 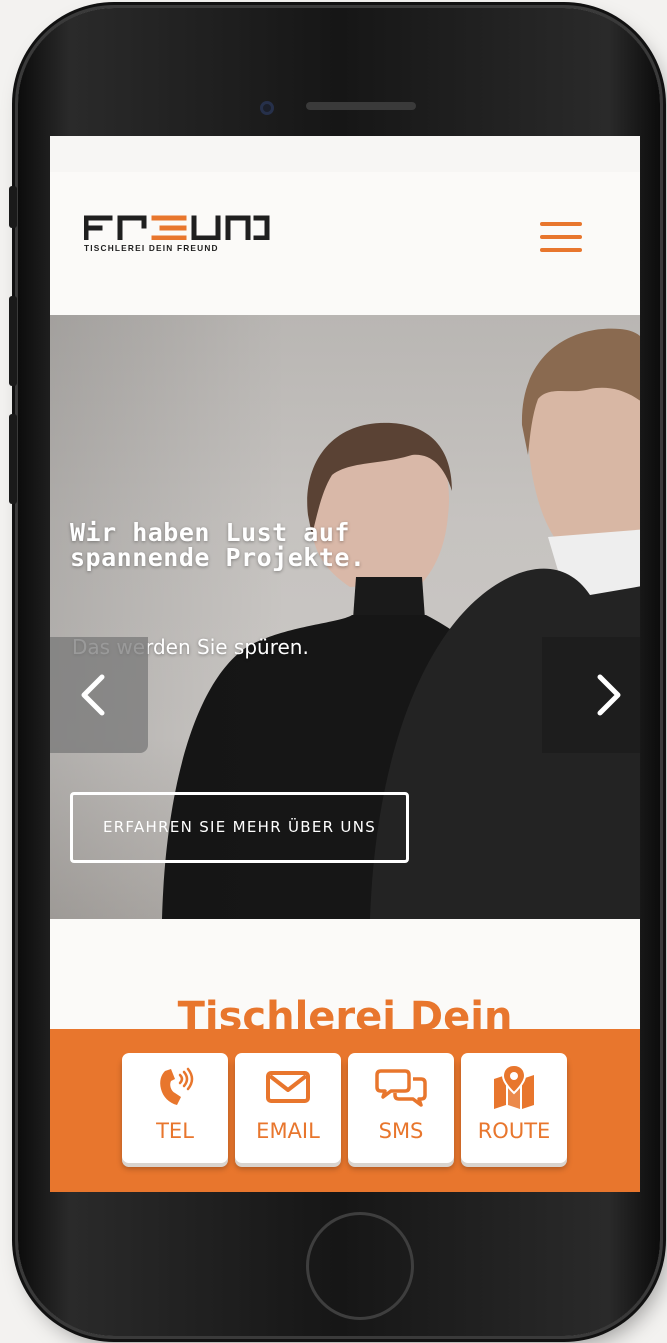 I want to click on logo-tagline: TISCHLEREI DEIN FREUND, so click(x=151, y=248).